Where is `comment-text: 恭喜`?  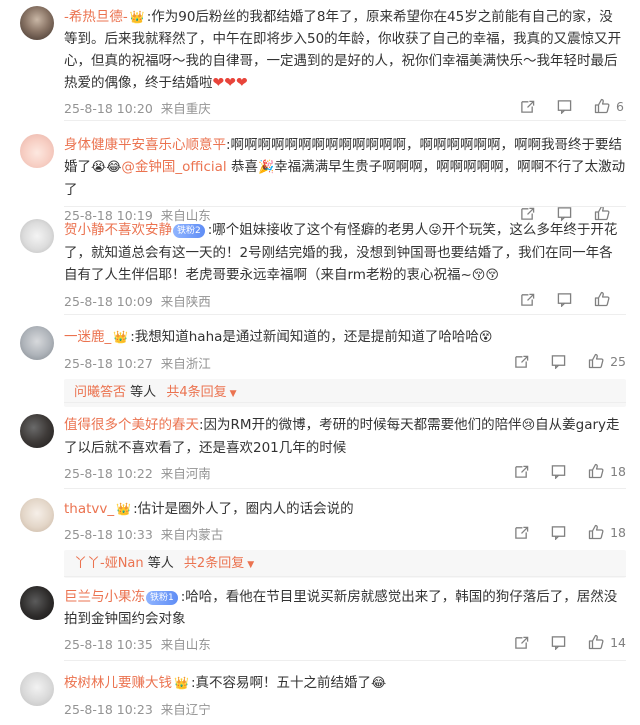
comment-text: 恭喜 is located at coordinates (244, 167).